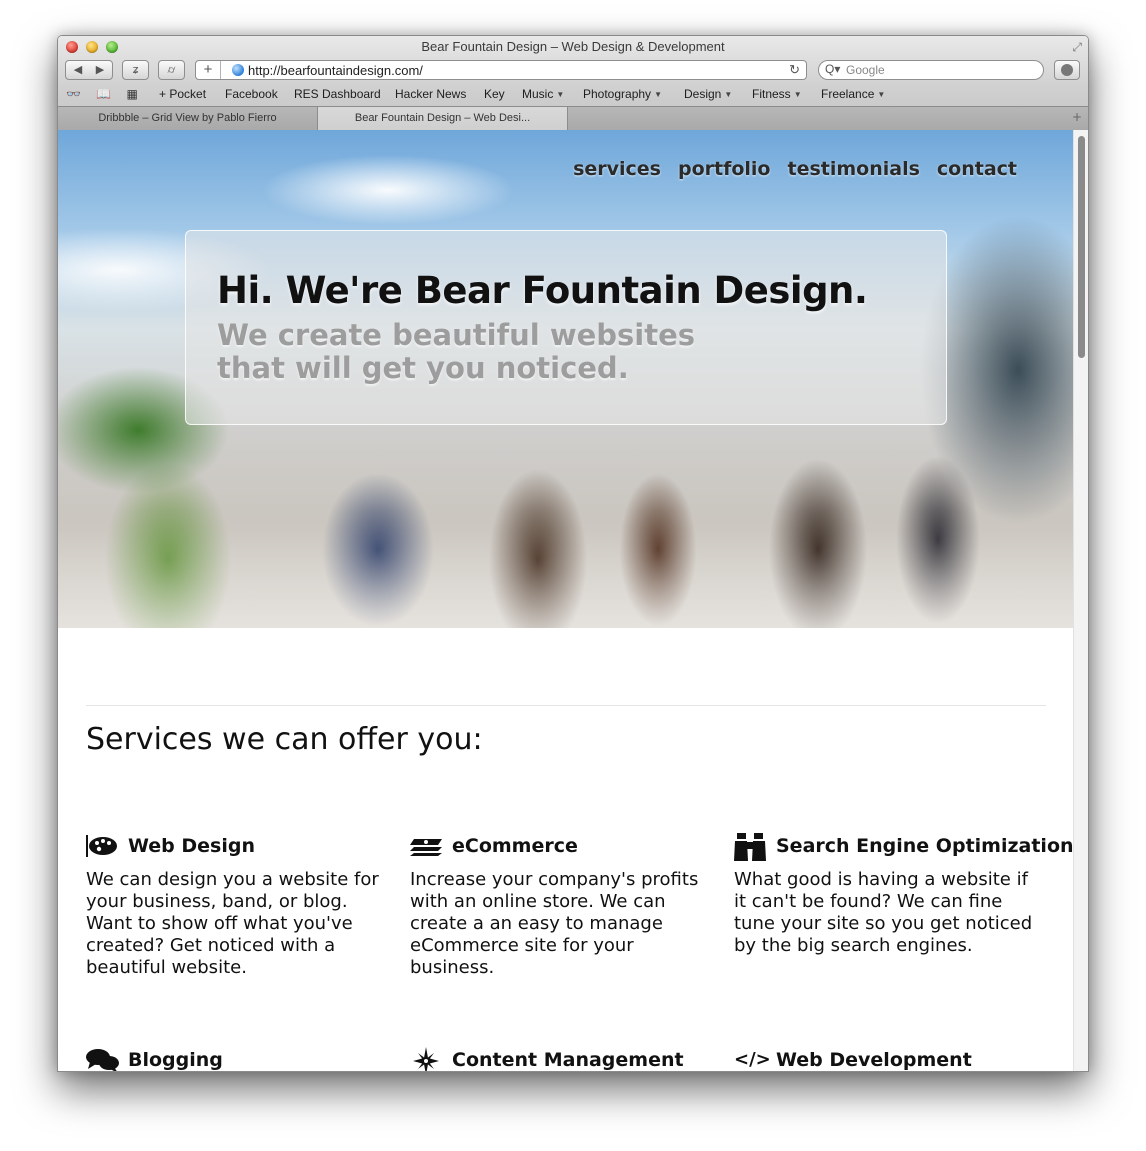 This screenshot has width=1146, height=1151. What do you see at coordinates (542, 290) in the screenshot?
I see `hero-title: Hi. We're Bear Fountain Design.` at bounding box center [542, 290].